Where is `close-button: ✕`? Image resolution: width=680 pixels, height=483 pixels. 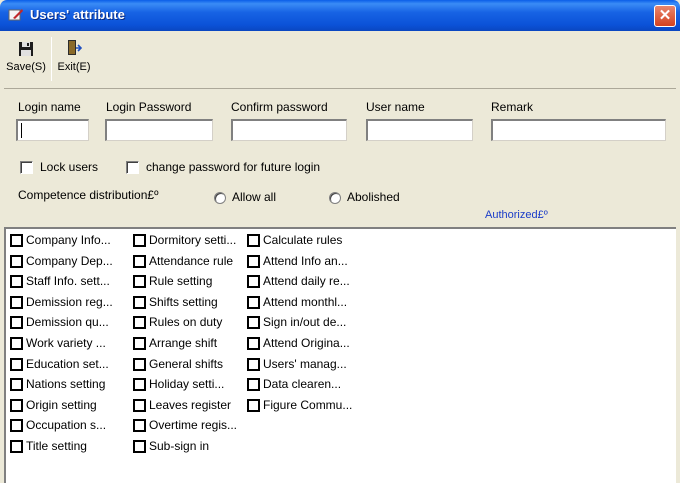
close-button: ✕ is located at coordinates (665, 16).